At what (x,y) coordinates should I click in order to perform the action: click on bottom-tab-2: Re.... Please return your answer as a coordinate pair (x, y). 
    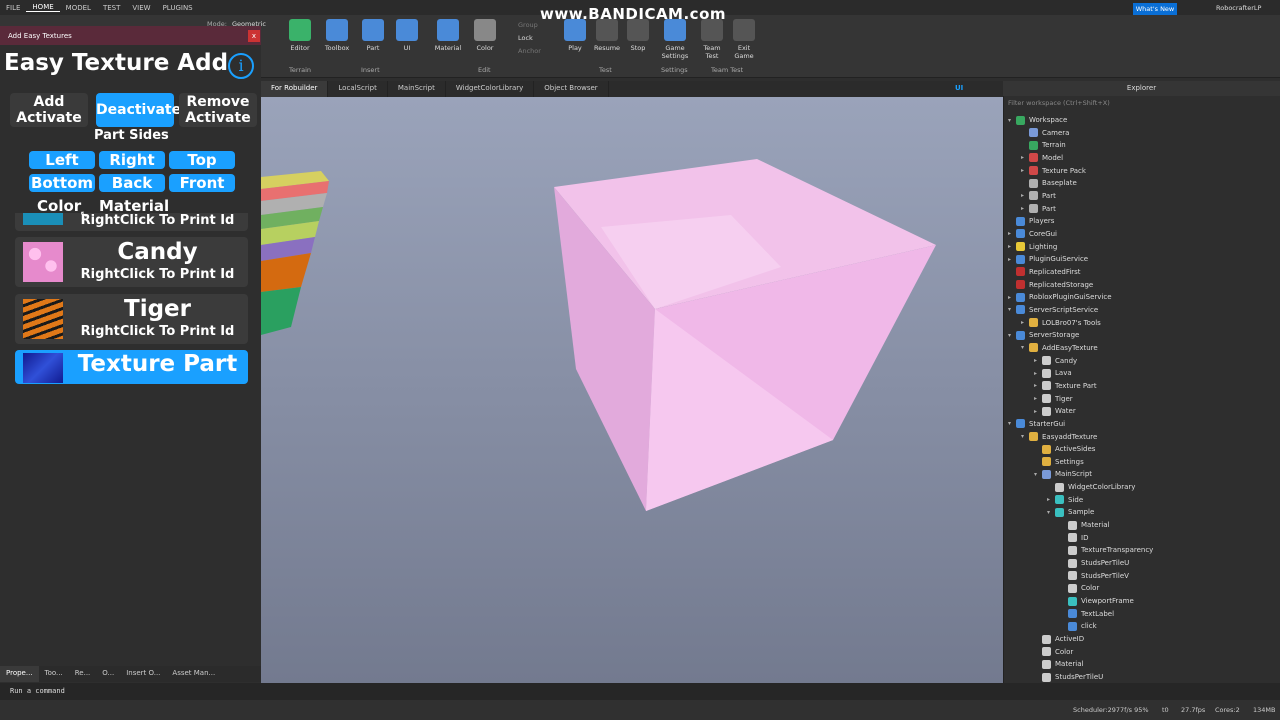
    Looking at the image, I should click on (83, 674).